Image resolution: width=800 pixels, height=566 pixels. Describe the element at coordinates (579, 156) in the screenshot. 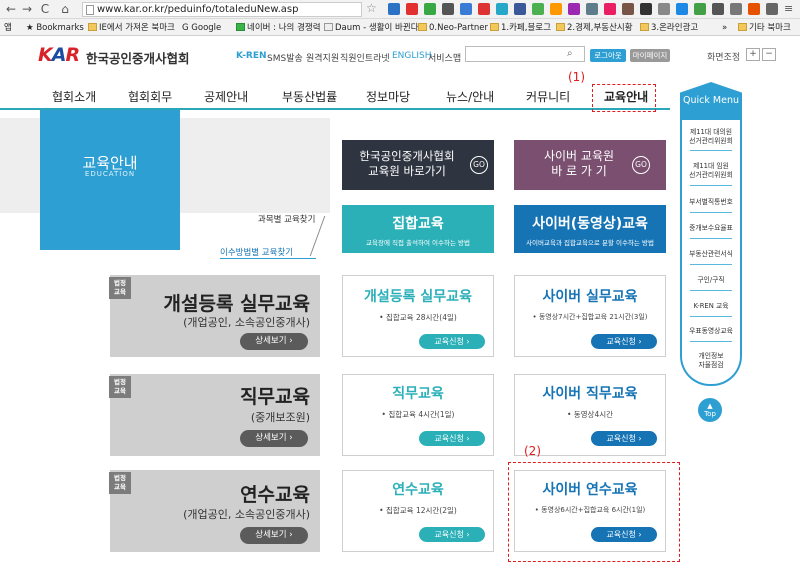

I see `banner-line: 사이버 교육원` at that location.